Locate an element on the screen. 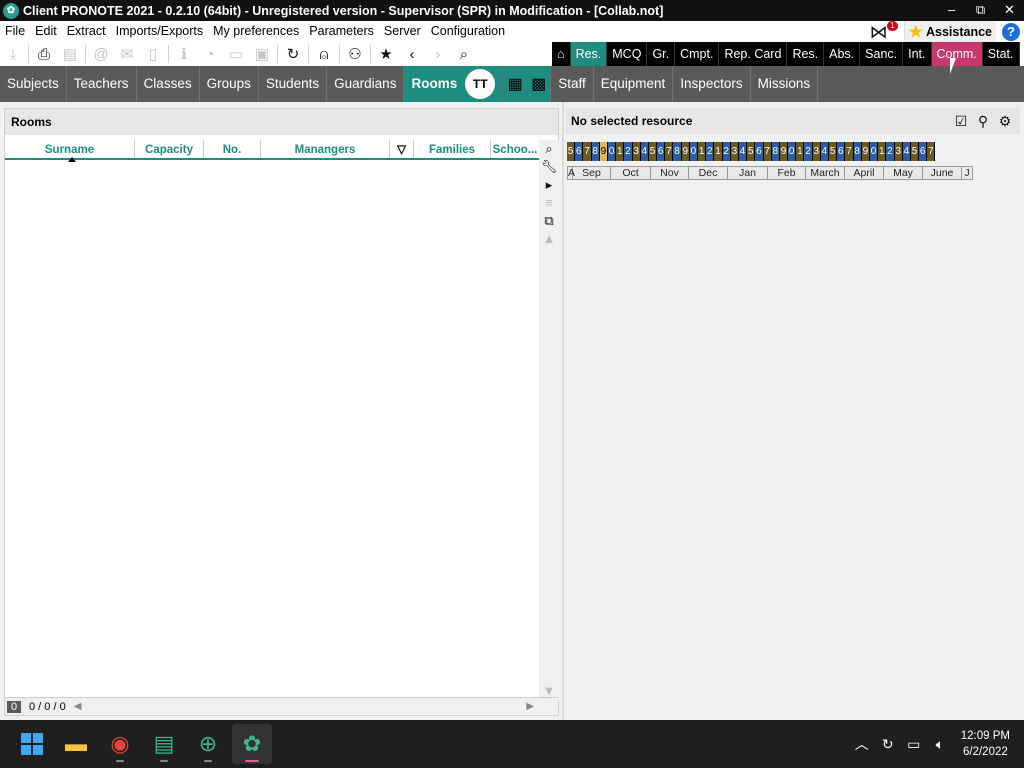 This screenshot has width=1024, height=768. tab-groups: Groups is located at coordinates (229, 84).